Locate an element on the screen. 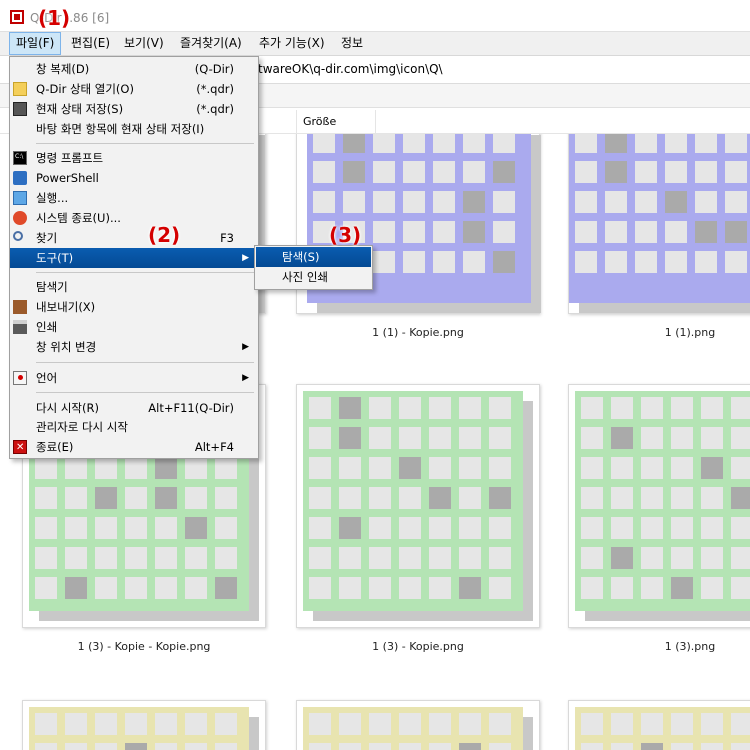 This screenshot has width=750, height=750. image-background is located at coordinates (139, 728).